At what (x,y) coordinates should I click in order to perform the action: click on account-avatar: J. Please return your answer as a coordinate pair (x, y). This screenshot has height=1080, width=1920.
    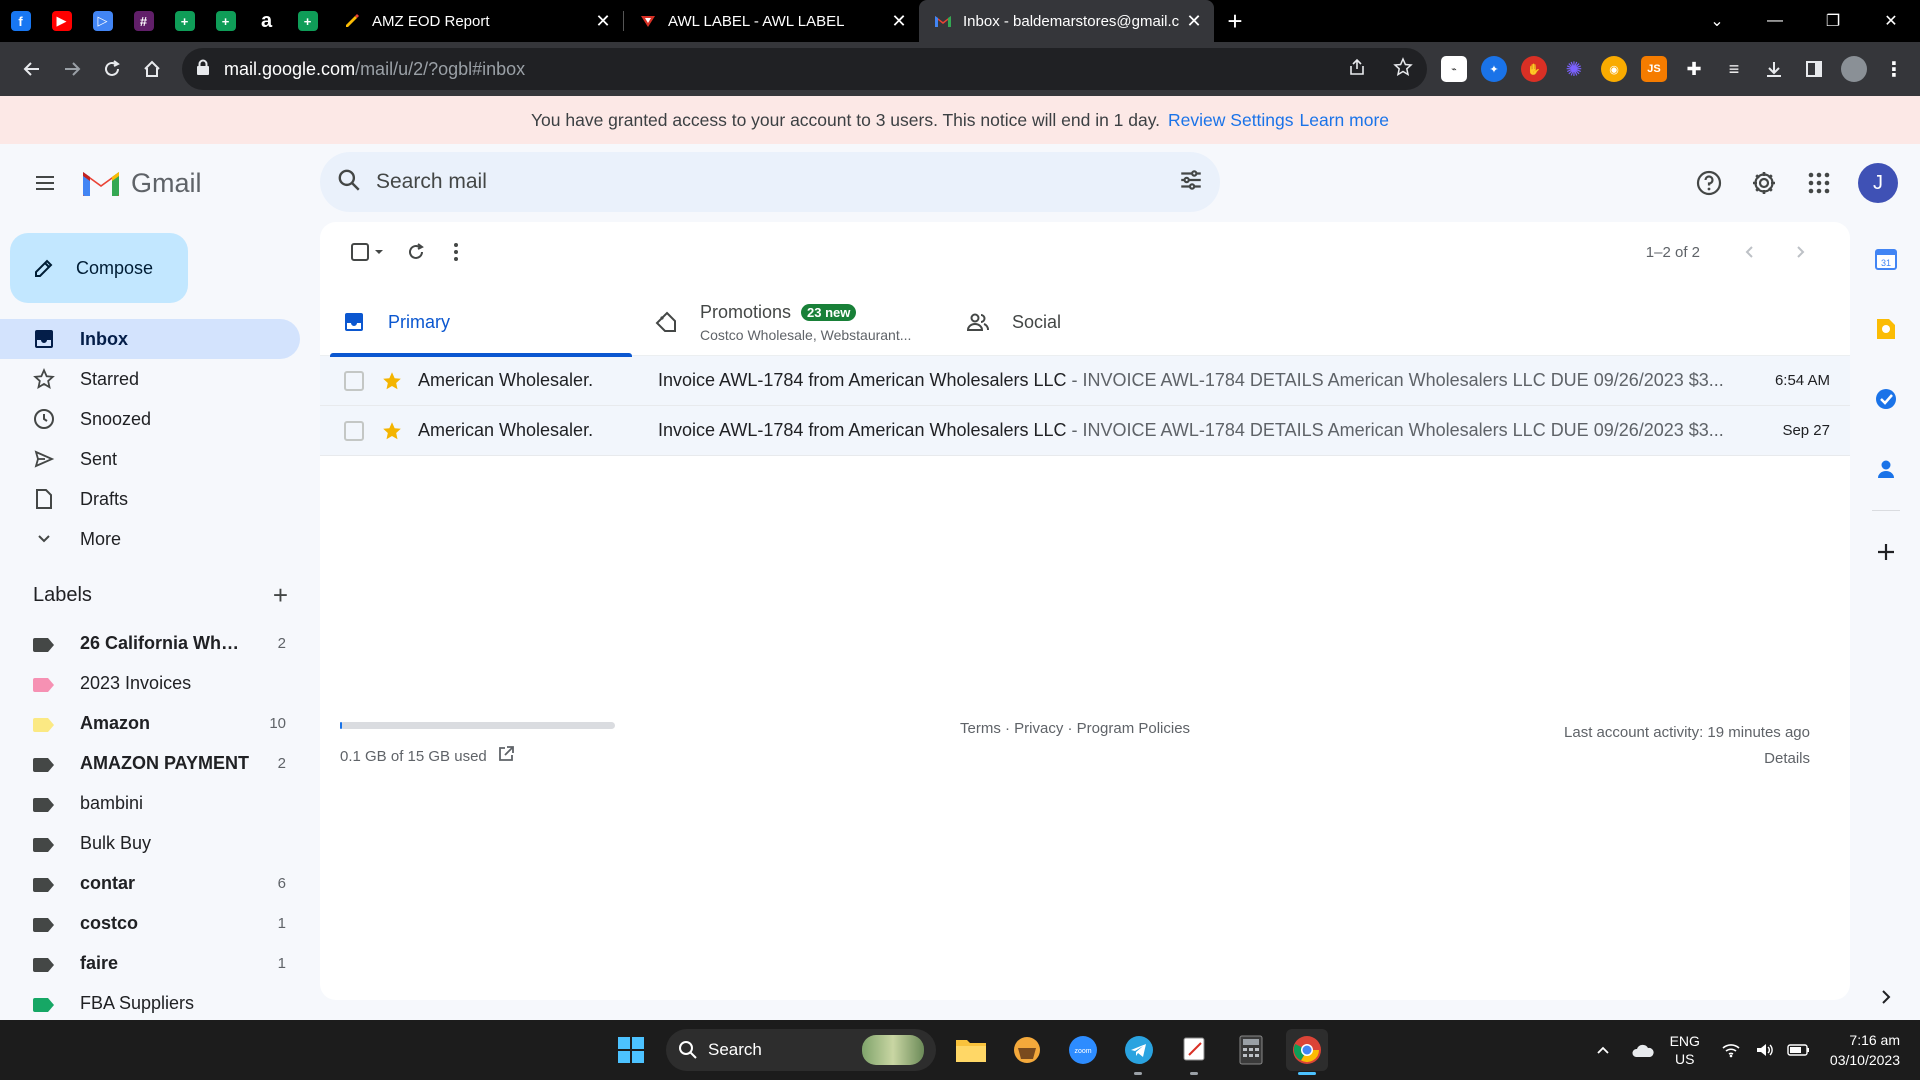
    Looking at the image, I should click on (1878, 183).